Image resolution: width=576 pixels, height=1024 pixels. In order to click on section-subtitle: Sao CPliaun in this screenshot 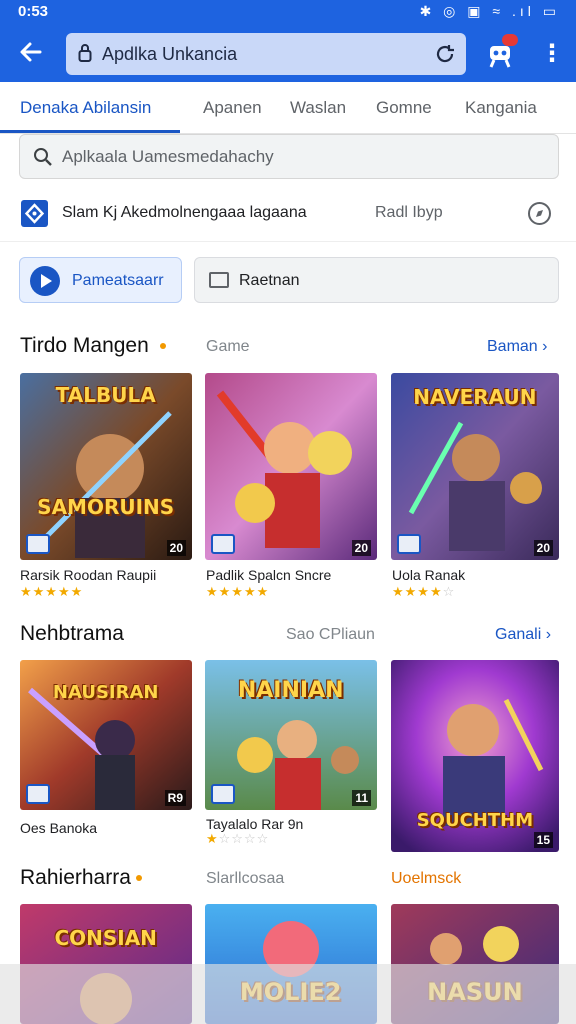, I will do `click(330, 634)`.